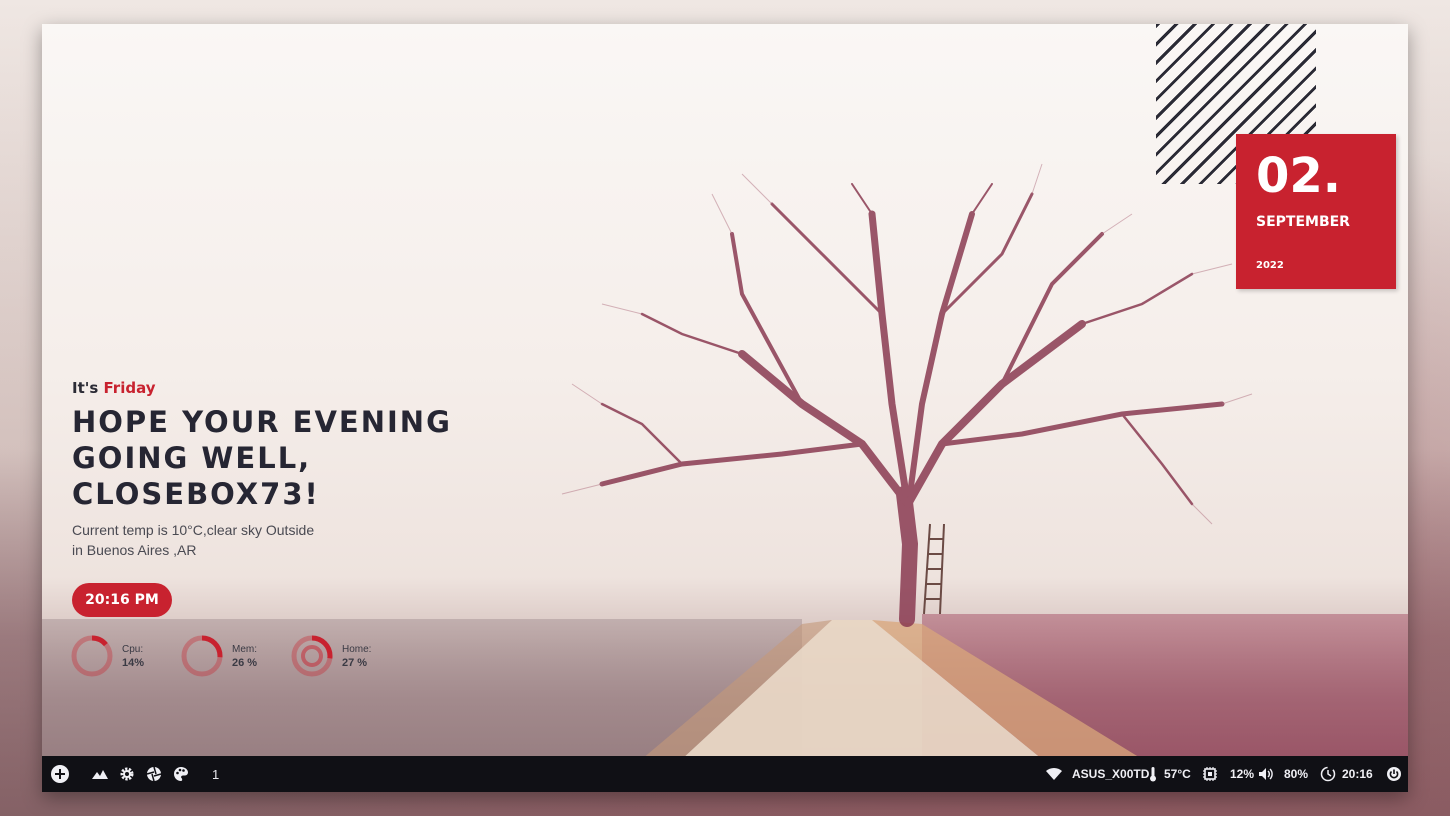 This screenshot has width=1450, height=816. I want to click on wifi-icon, so click(1054, 773).